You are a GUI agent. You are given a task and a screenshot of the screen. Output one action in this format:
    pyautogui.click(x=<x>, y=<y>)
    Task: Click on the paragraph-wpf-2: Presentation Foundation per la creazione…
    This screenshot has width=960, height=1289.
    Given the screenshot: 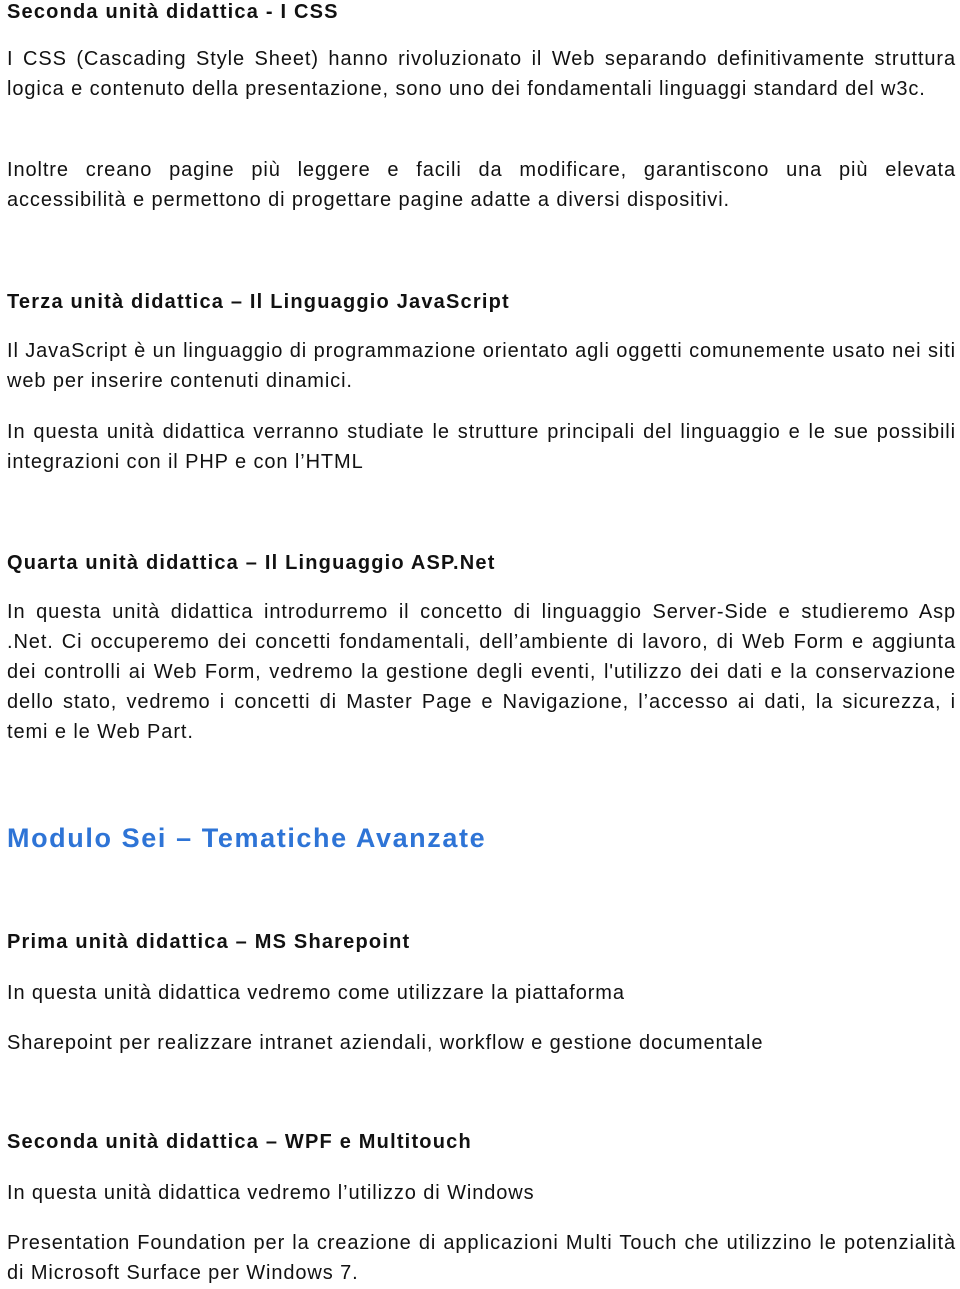 What is the action you would take?
    pyautogui.click(x=481, y=1258)
    